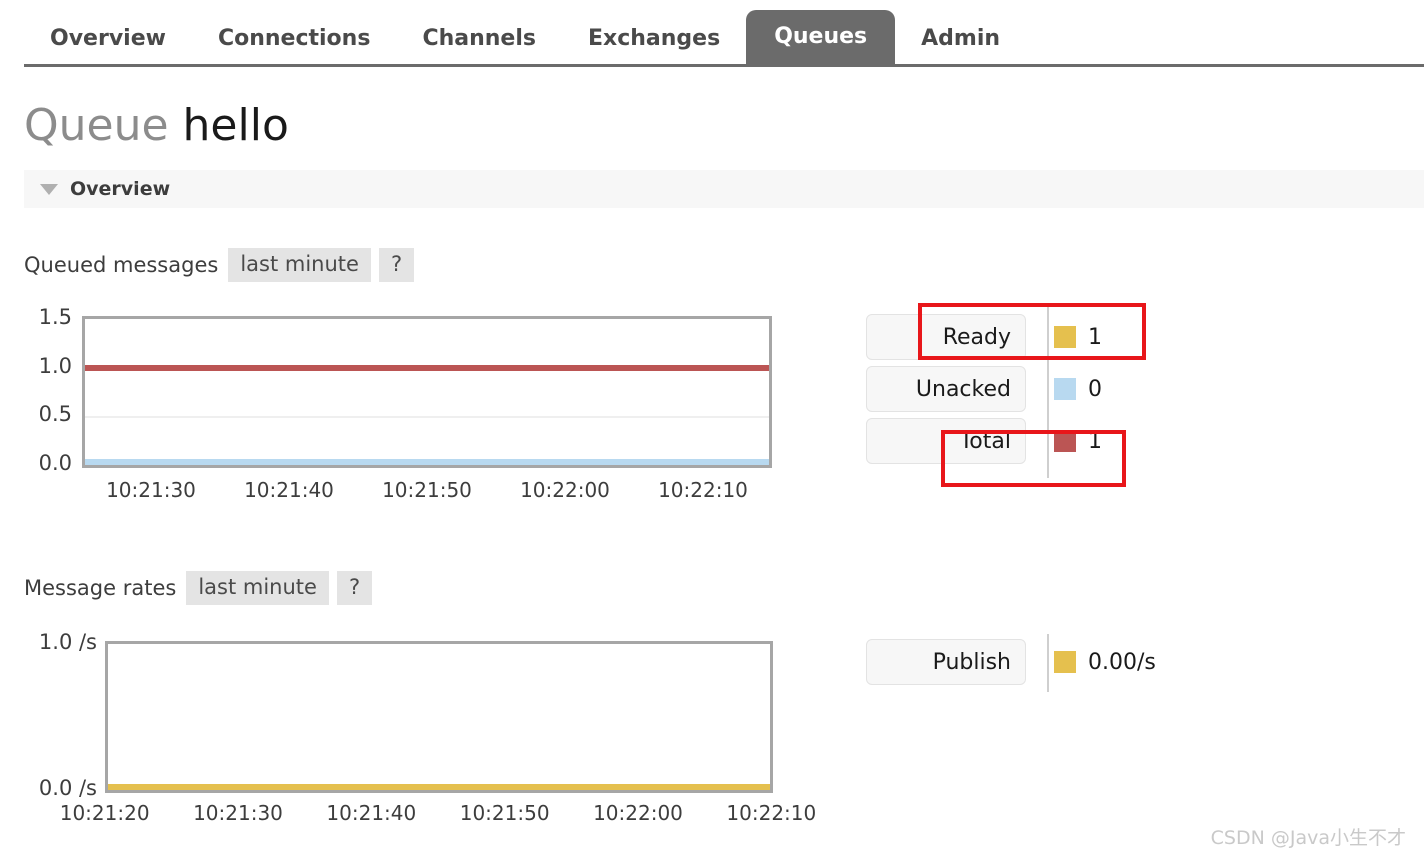  What do you see at coordinates (1065, 662) in the screenshot?
I see `legend-swatch-publish` at bounding box center [1065, 662].